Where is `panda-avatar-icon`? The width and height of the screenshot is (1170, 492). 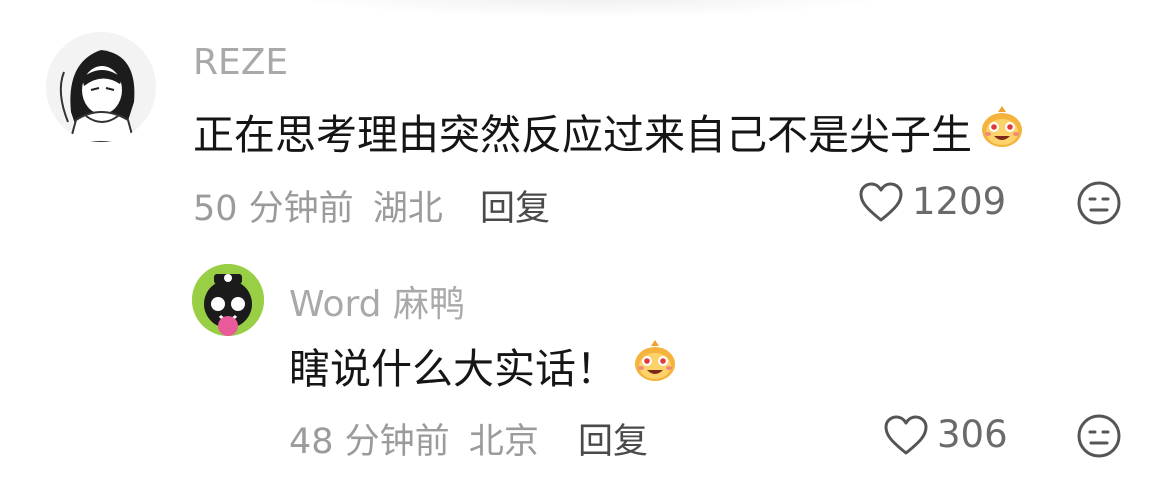
panda-avatar-icon is located at coordinates (228, 300).